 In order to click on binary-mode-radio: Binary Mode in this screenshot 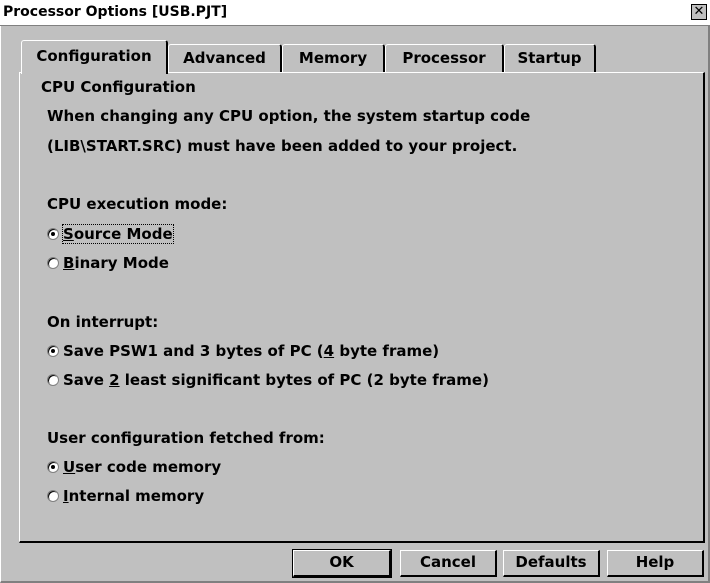, I will do `click(108, 263)`.